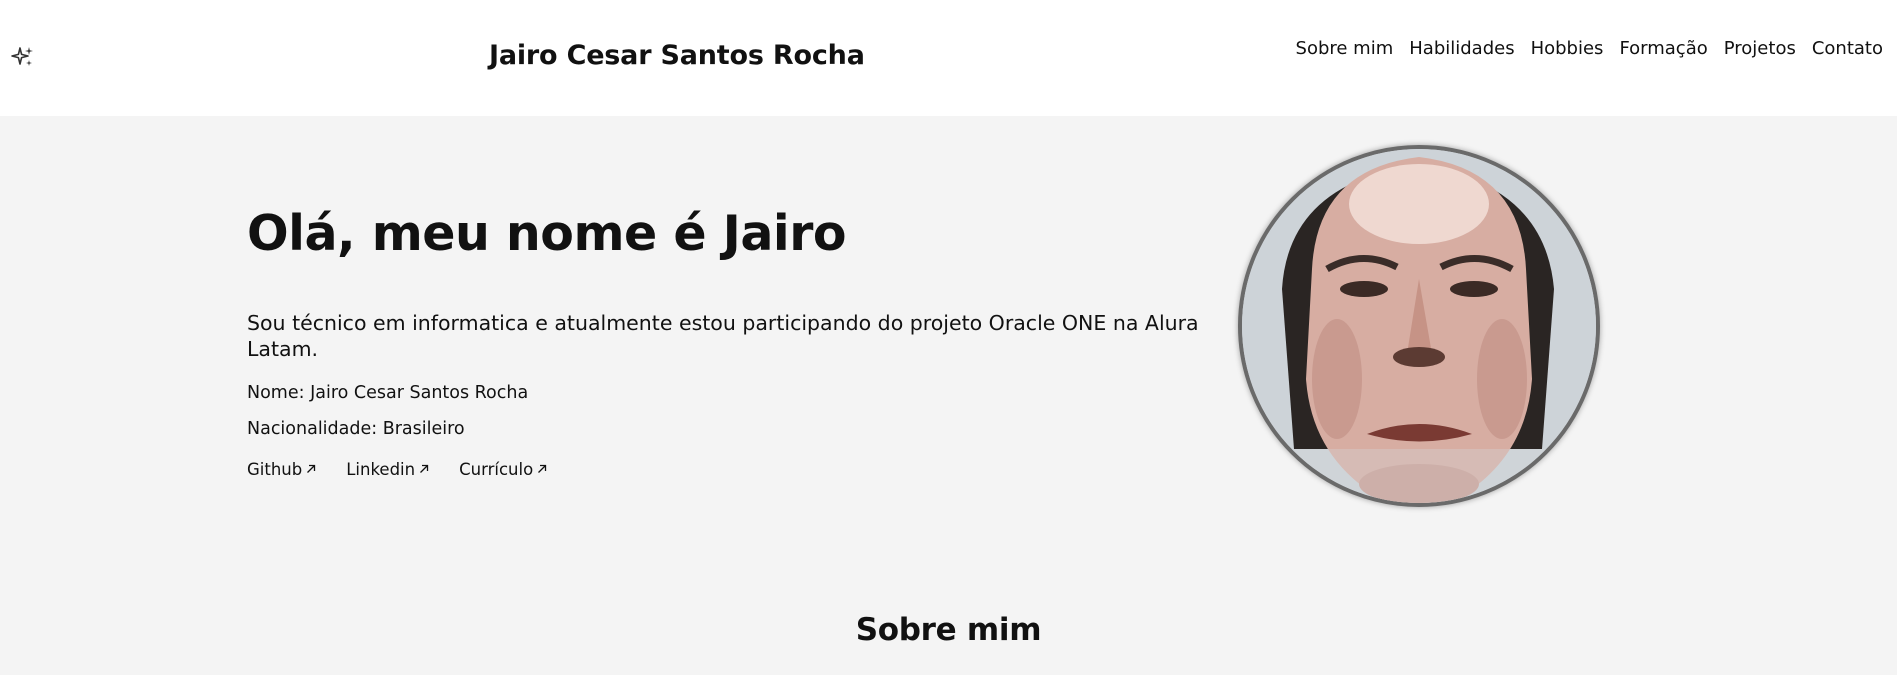 This screenshot has width=1897, height=675. What do you see at coordinates (388, 393) in the screenshot?
I see `name-line: Nome: Jairo Cesar Santos Rocha` at bounding box center [388, 393].